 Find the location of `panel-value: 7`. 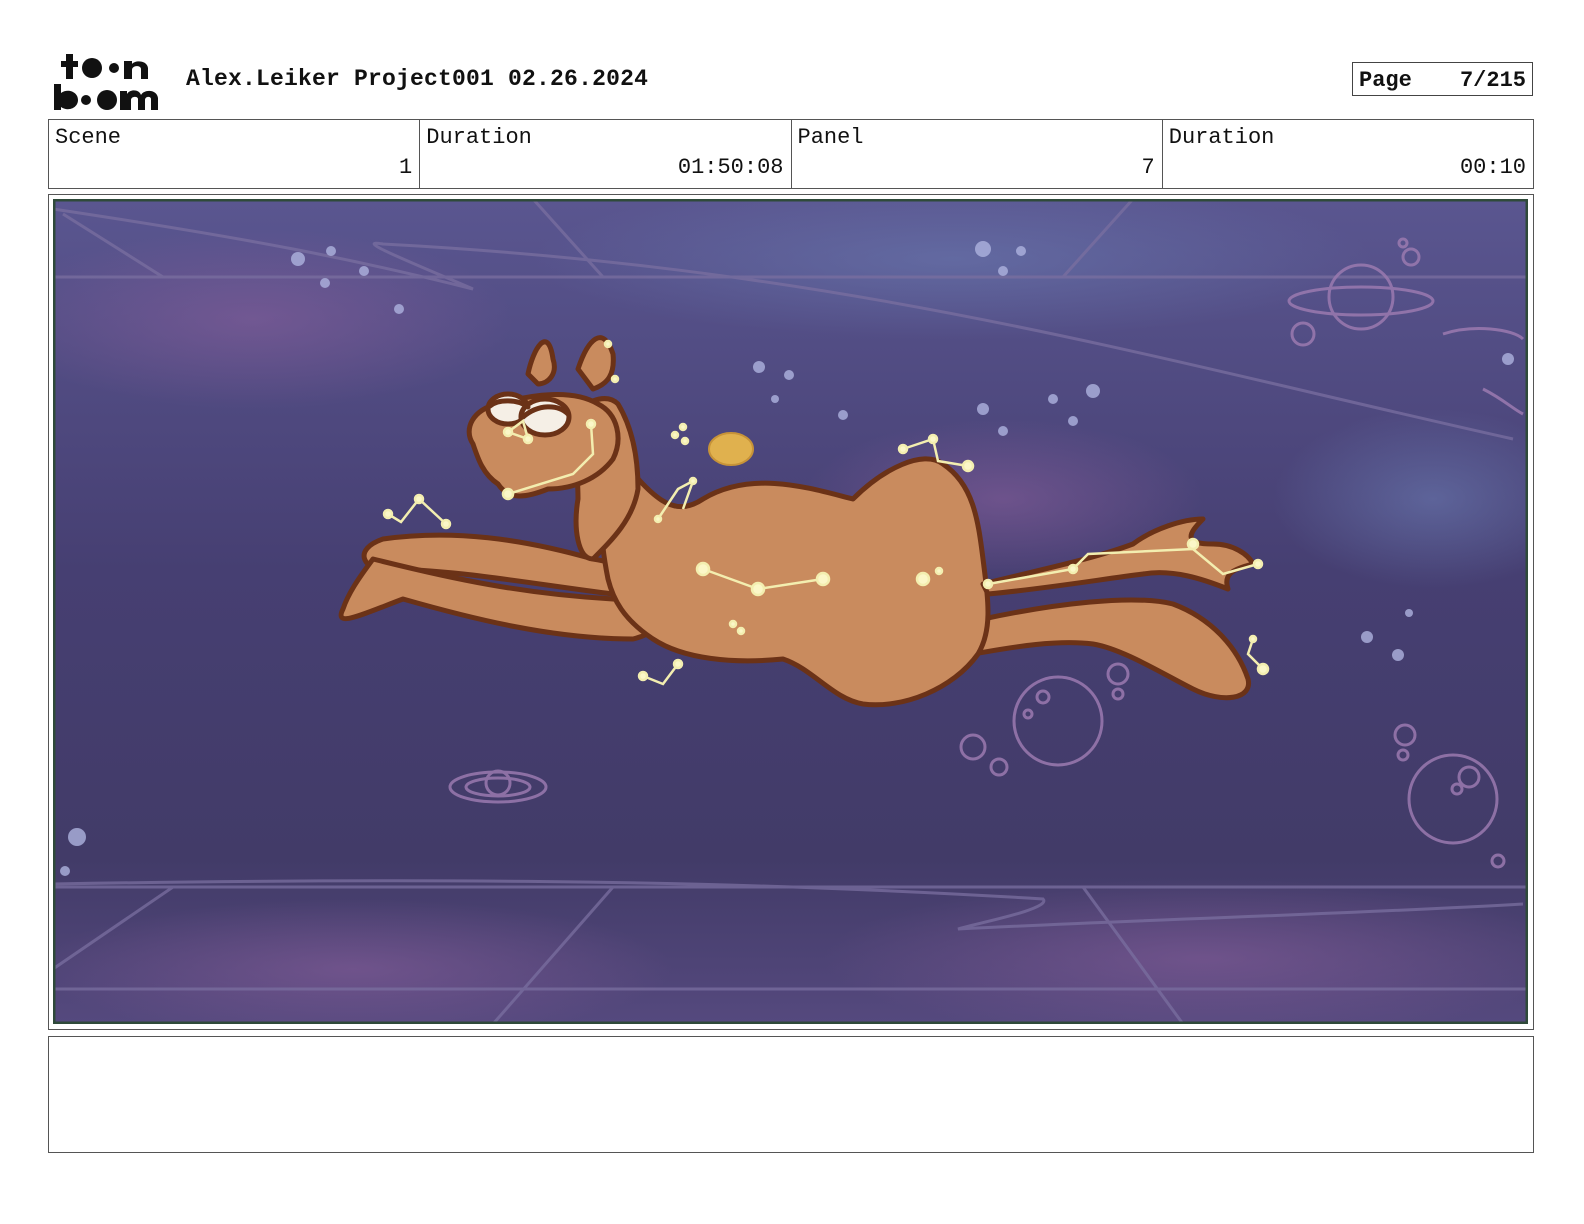

panel-value: 7 is located at coordinates (1148, 167).